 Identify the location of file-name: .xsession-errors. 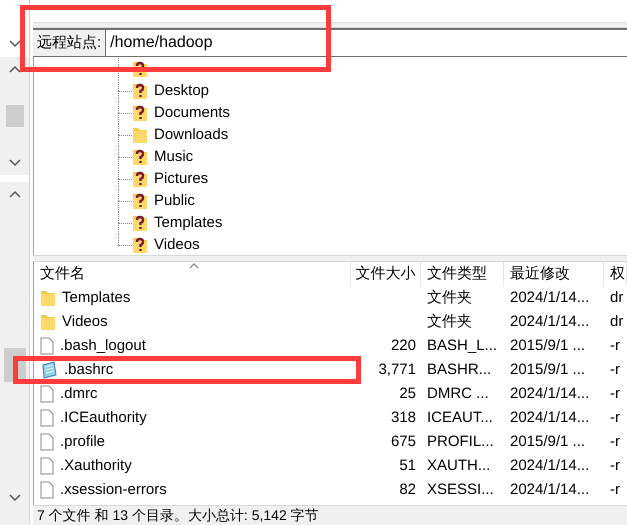
(113, 490).